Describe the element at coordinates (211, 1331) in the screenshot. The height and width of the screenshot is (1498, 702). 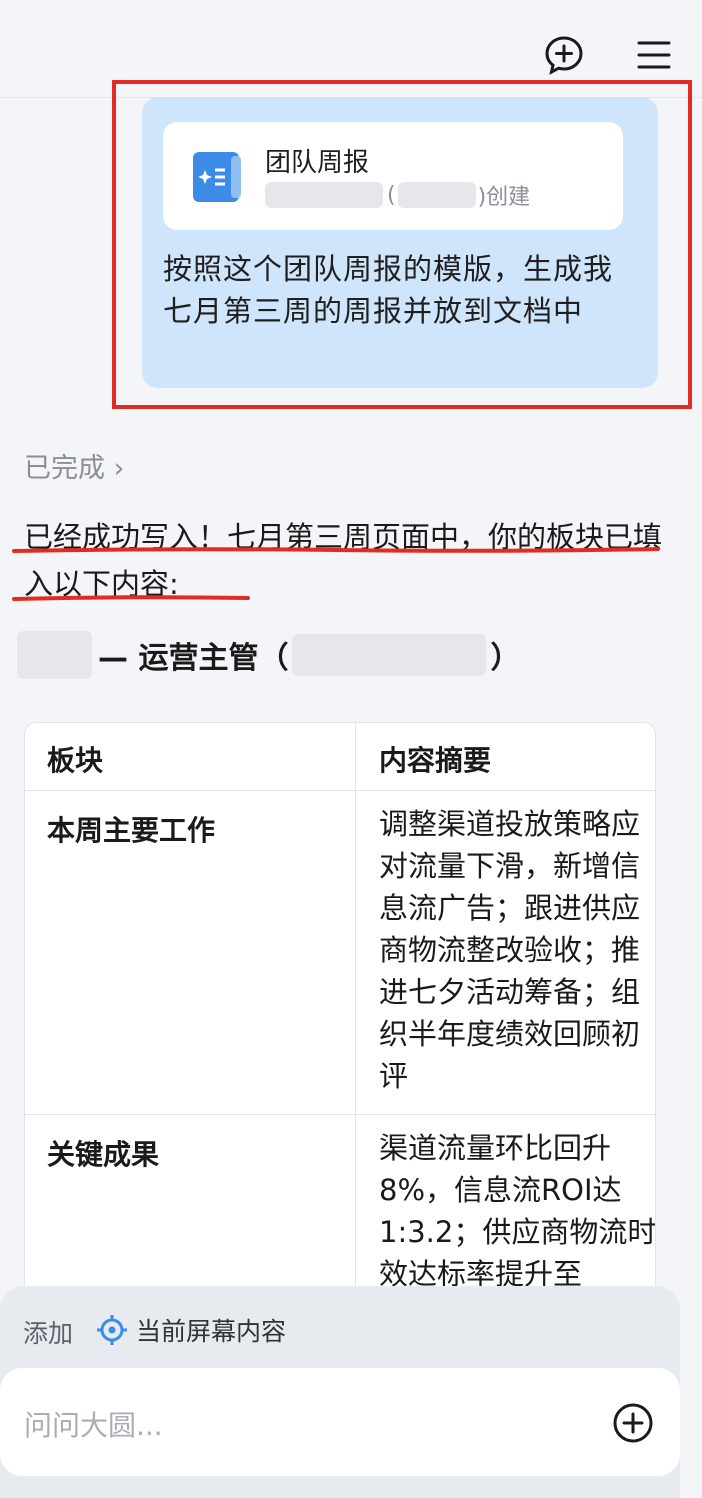
I see `screen-chip-label: 当前屏幕内容` at that location.